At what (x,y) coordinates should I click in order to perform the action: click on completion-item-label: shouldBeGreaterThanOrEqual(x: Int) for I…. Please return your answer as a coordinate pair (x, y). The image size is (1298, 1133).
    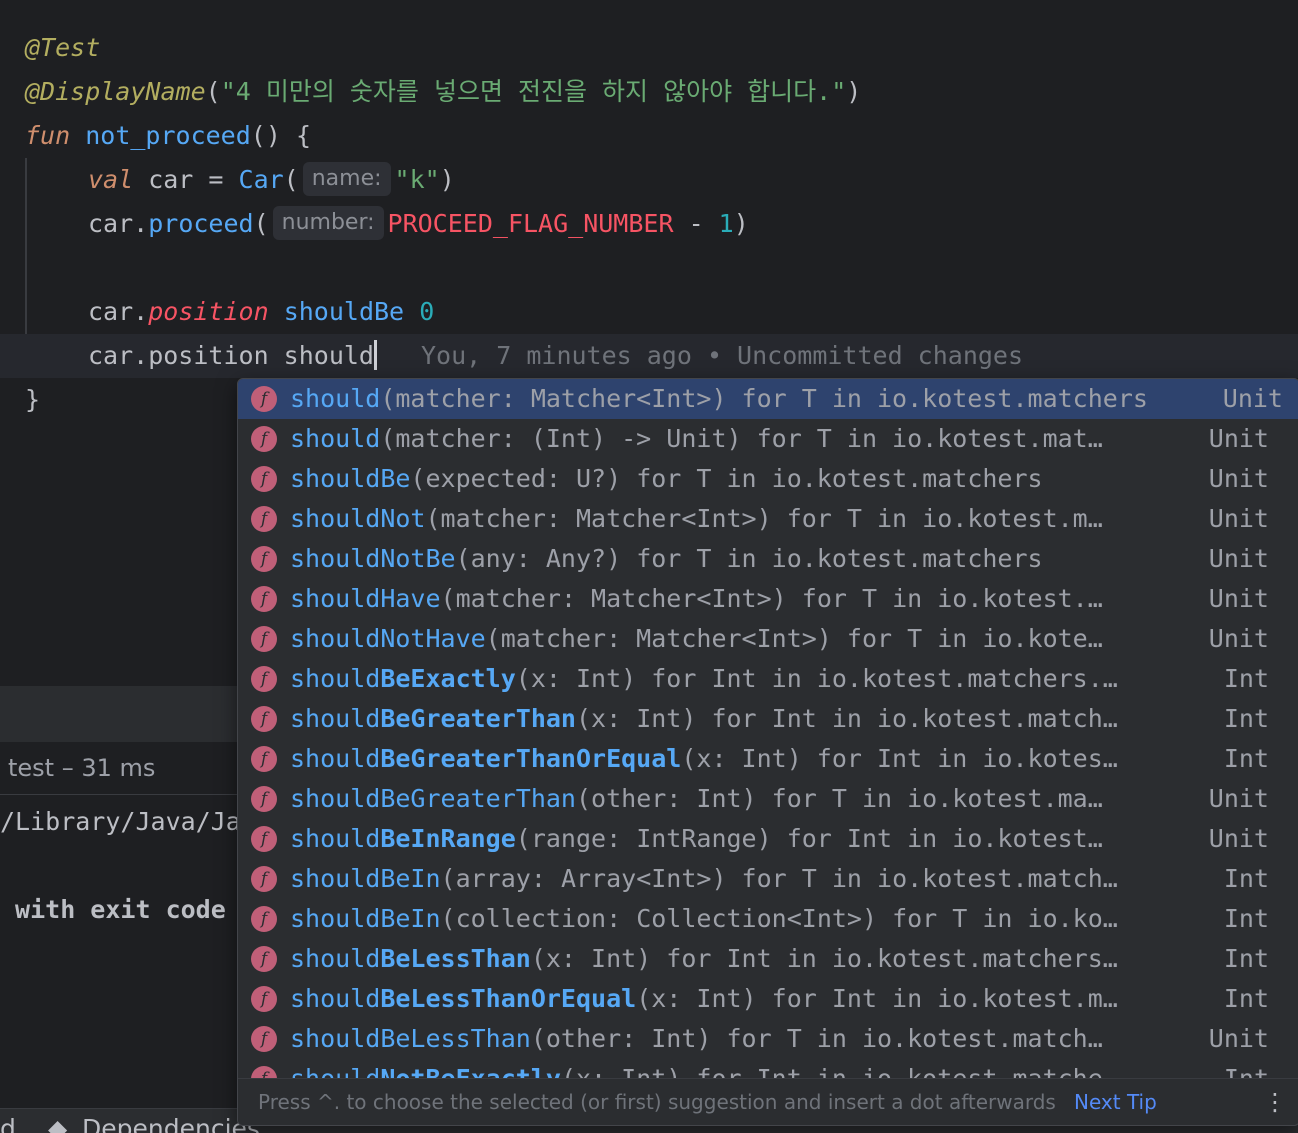
    Looking at the image, I should click on (704, 759).